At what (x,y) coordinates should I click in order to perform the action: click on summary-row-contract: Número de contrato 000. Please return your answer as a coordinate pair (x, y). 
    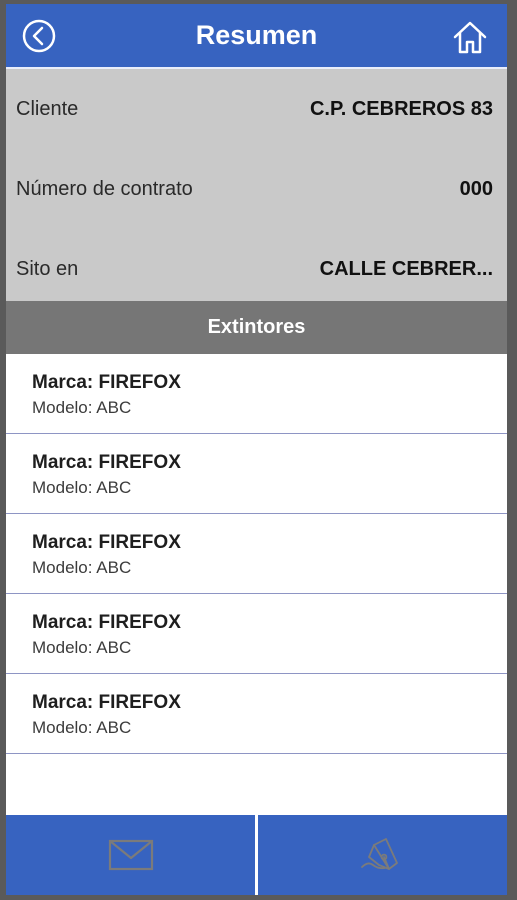
    Looking at the image, I should click on (256, 189).